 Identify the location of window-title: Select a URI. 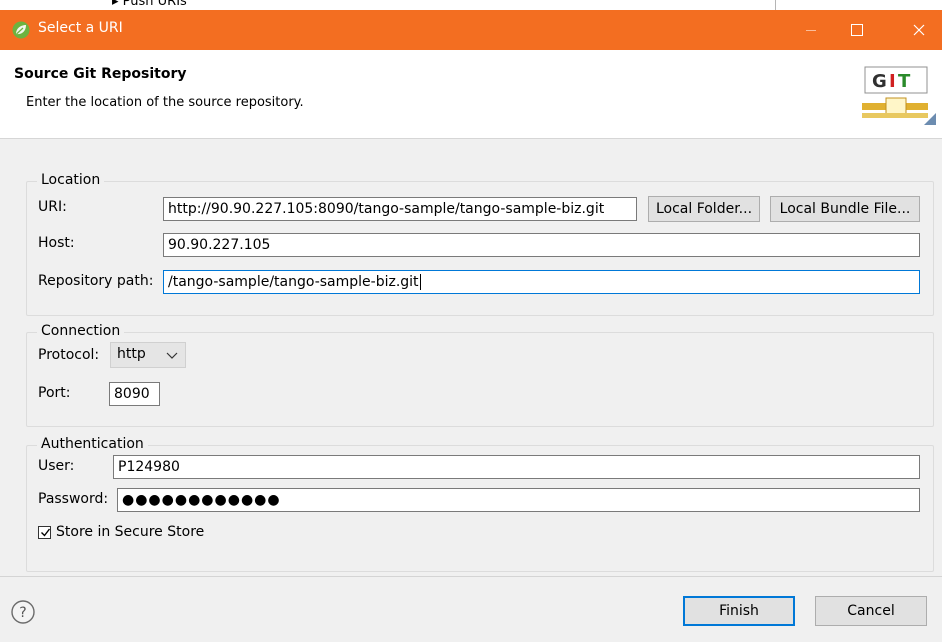
(80, 28).